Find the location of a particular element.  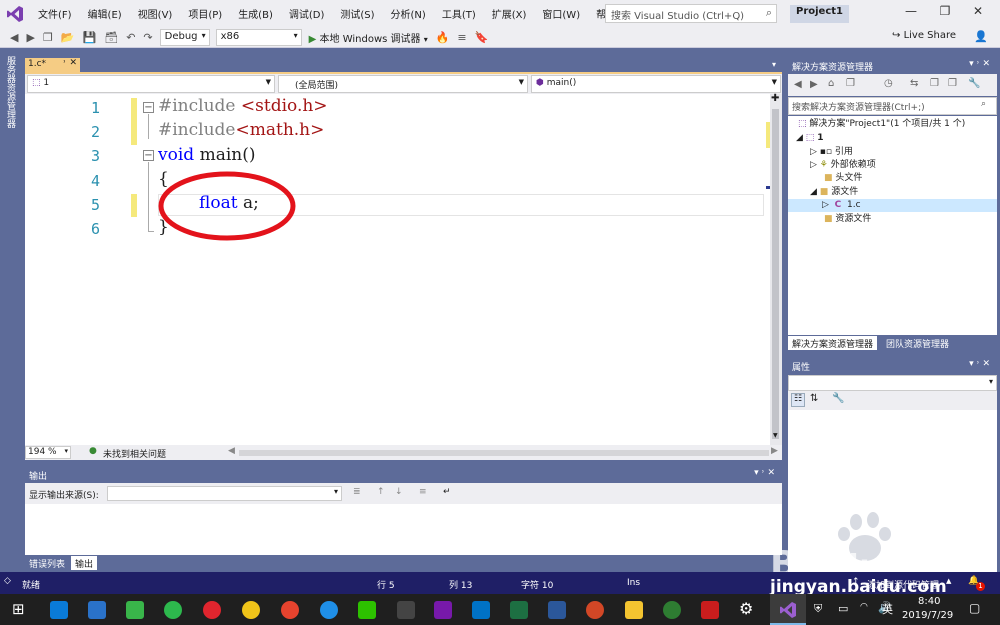

zoom-select: 194 % ▾ is located at coordinates (48, 452).